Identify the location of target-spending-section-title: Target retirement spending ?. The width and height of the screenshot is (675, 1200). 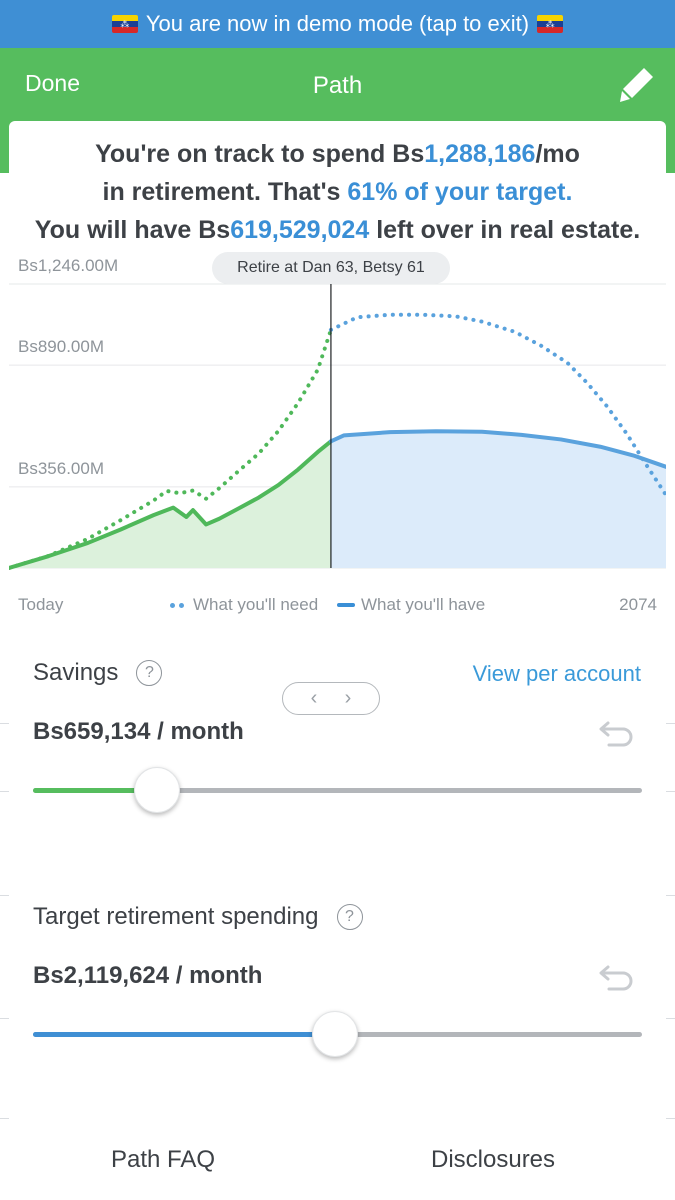
(198, 917).